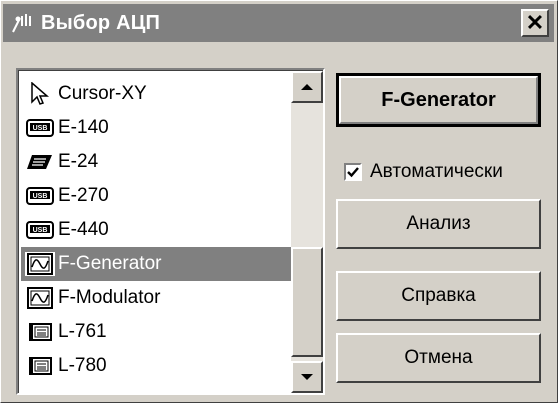 This screenshot has width=558, height=403. What do you see at coordinates (157, 94) in the screenshot?
I see `list-item: Cursor-XY` at bounding box center [157, 94].